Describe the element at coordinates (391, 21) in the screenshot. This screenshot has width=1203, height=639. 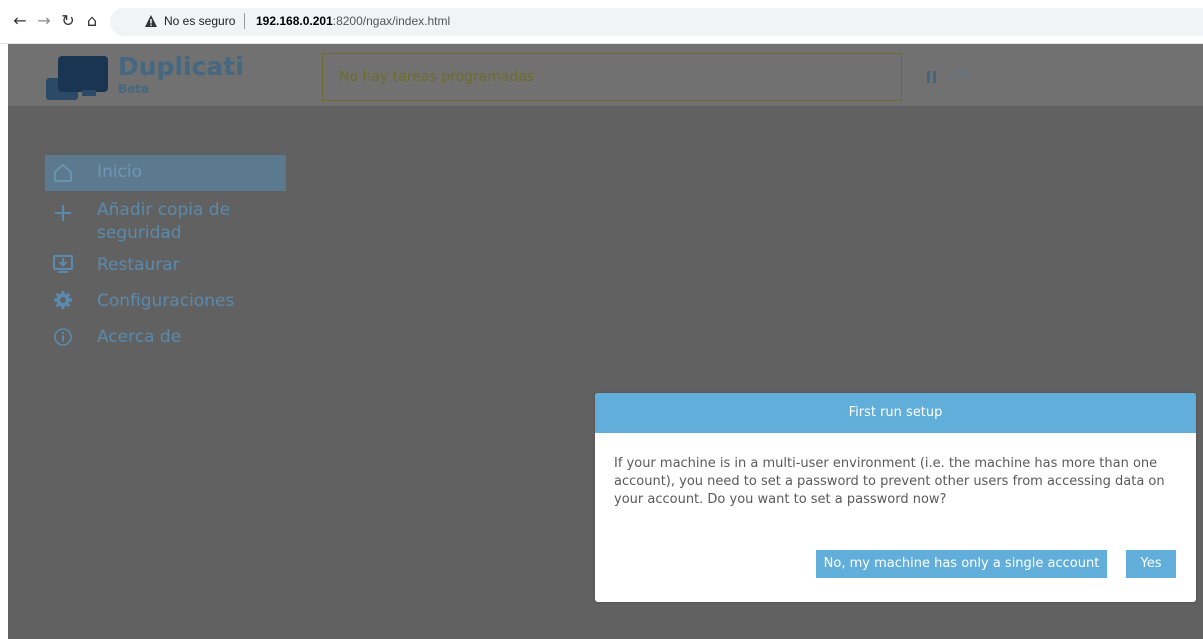
I see `url-path: :8200/ngax/index.html` at that location.